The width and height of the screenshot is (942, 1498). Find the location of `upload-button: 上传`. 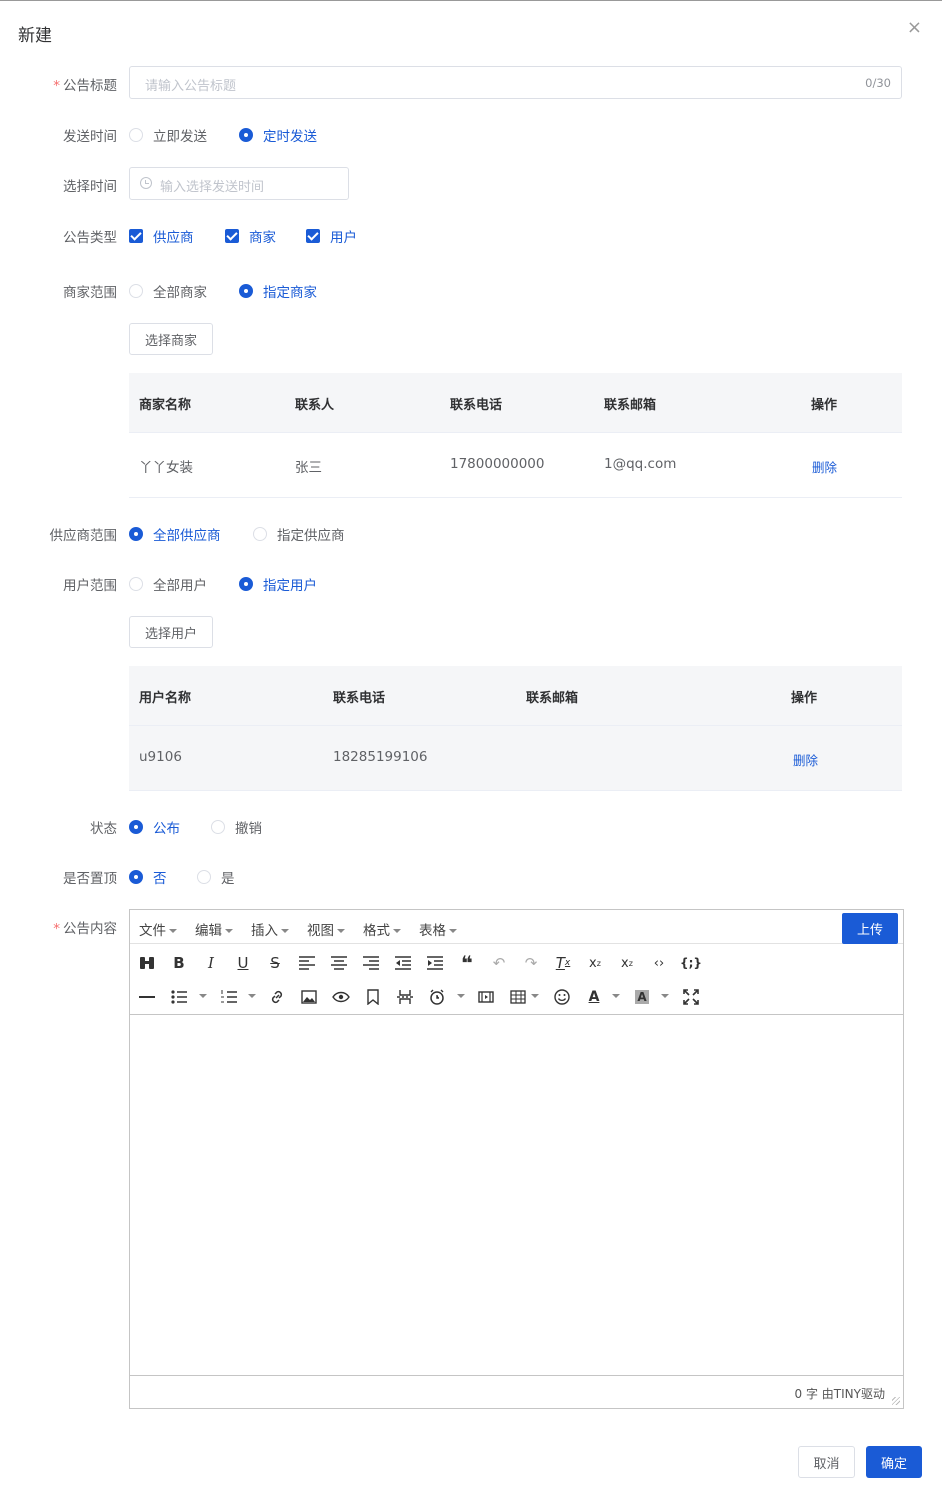

upload-button: 上传 is located at coordinates (870, 928).